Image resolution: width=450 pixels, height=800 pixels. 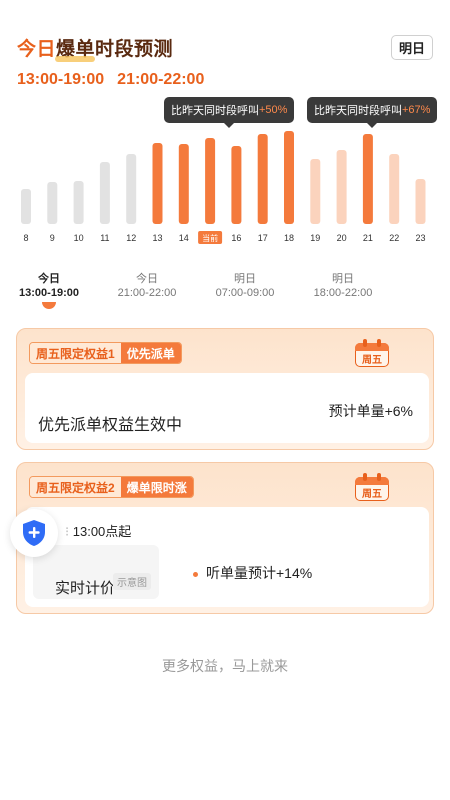 I want to click on tick-label-16: 16, so click(x=236, y=238).